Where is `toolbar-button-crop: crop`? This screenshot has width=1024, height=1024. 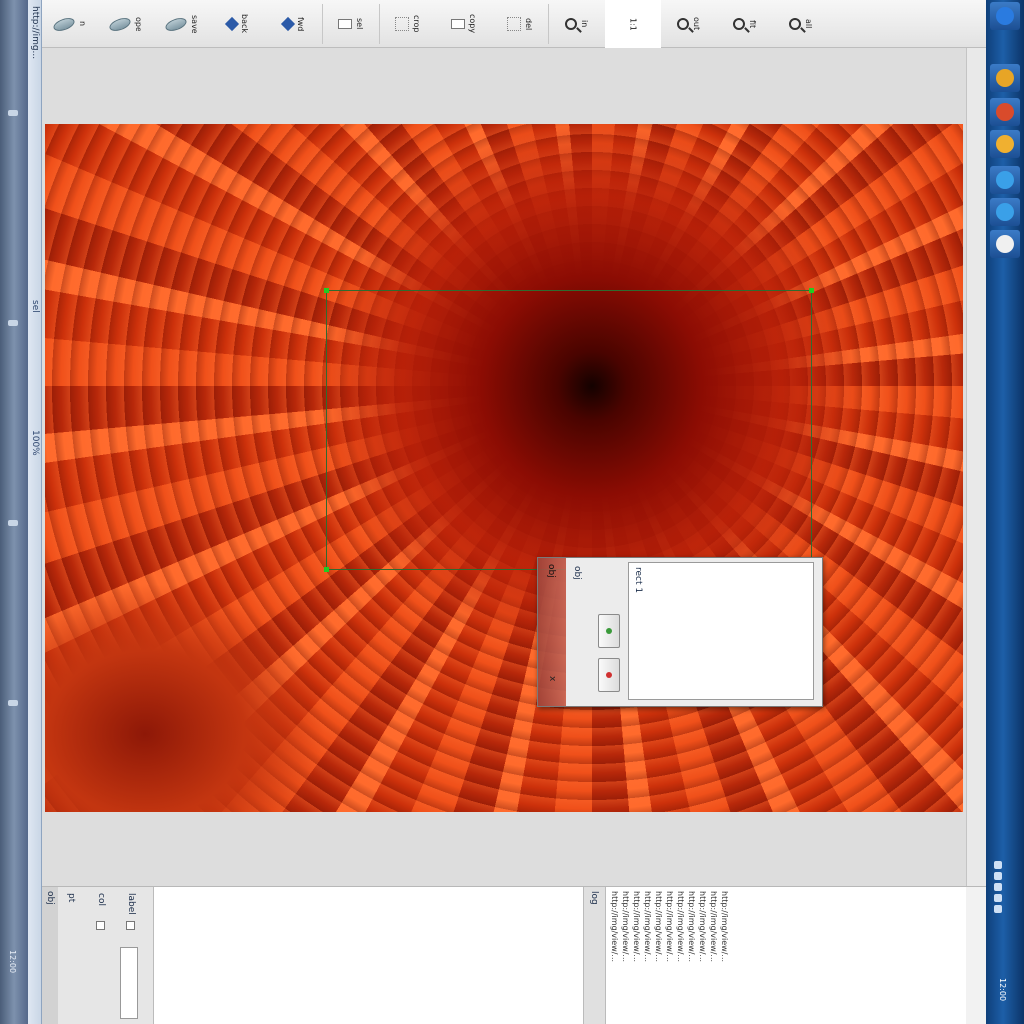
toolbar-button-crop: crop is located at coordinates (408, 24).